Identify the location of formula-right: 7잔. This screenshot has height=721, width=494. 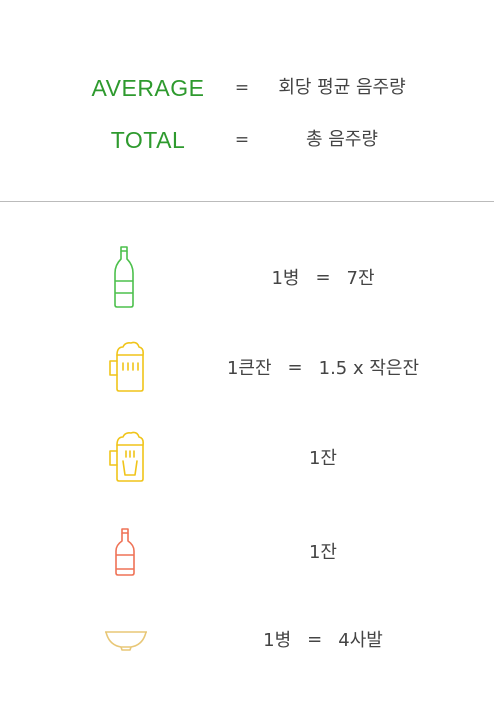
(360, 278).